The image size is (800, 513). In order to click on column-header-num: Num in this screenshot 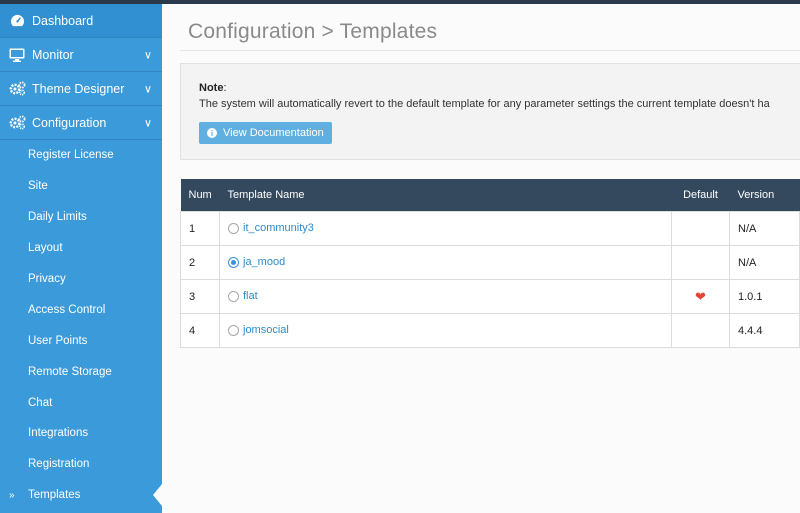, I will do `click(200, 195)`.